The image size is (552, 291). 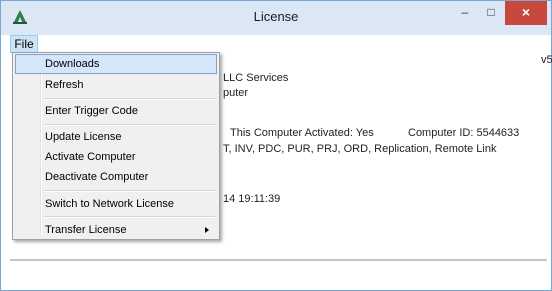 What do you see at coordinates (526, 13) in the screenshot?
I see `close-button: ×` at bounding box center [526, 13].